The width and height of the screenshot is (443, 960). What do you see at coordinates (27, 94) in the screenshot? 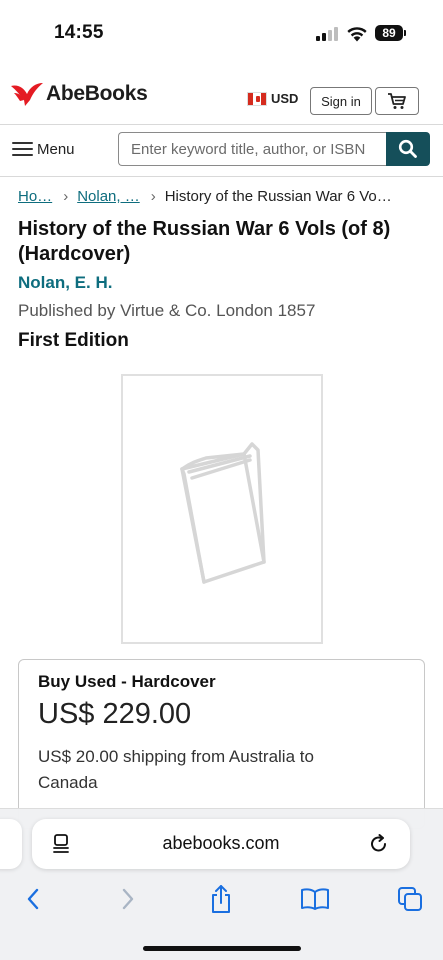
I see `abebooks-bird-logo-icon` at bounding box center [27, 94].